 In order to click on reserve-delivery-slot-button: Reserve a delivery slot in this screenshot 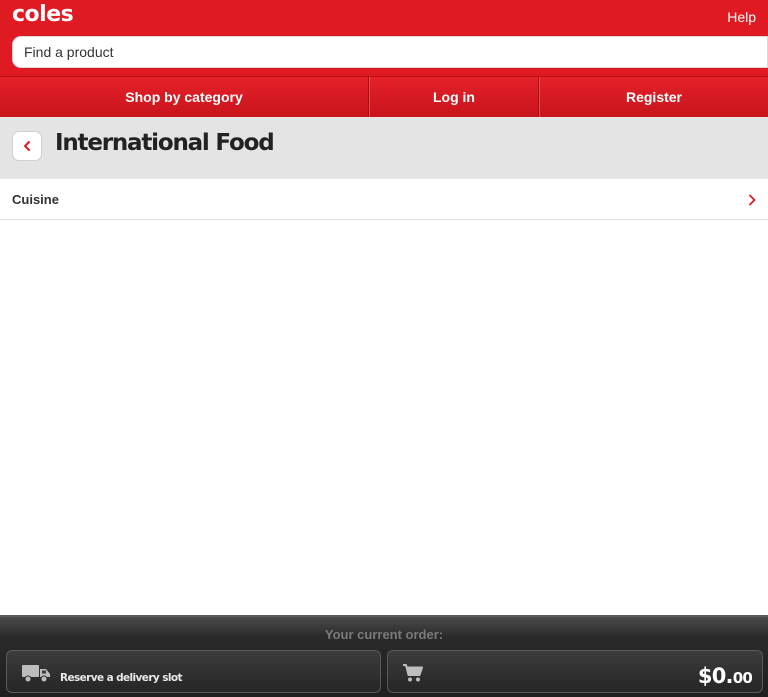, I will do `click(193, 671)`.